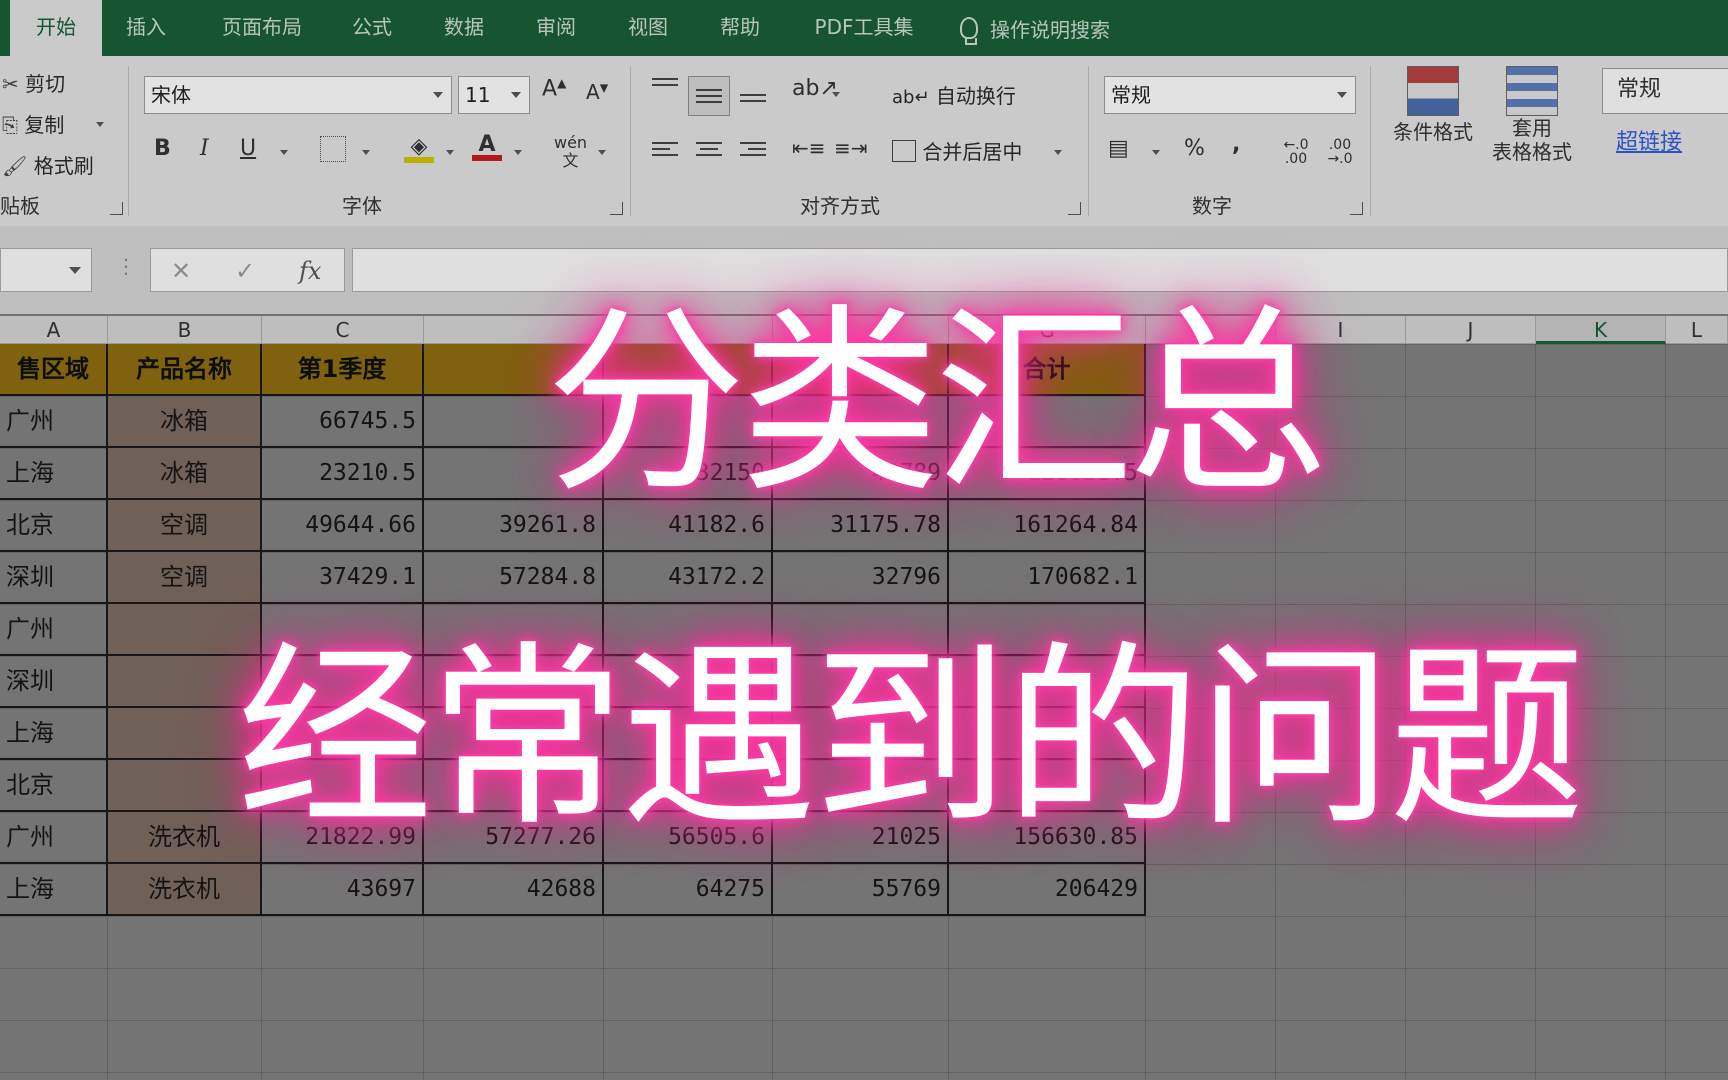 The height and width of the screenshot is (1080, 1728). What do you see at coordinates (494, 95) in the screenshot?
I see `font-size-select: 11` at bounding box center [494, 95].